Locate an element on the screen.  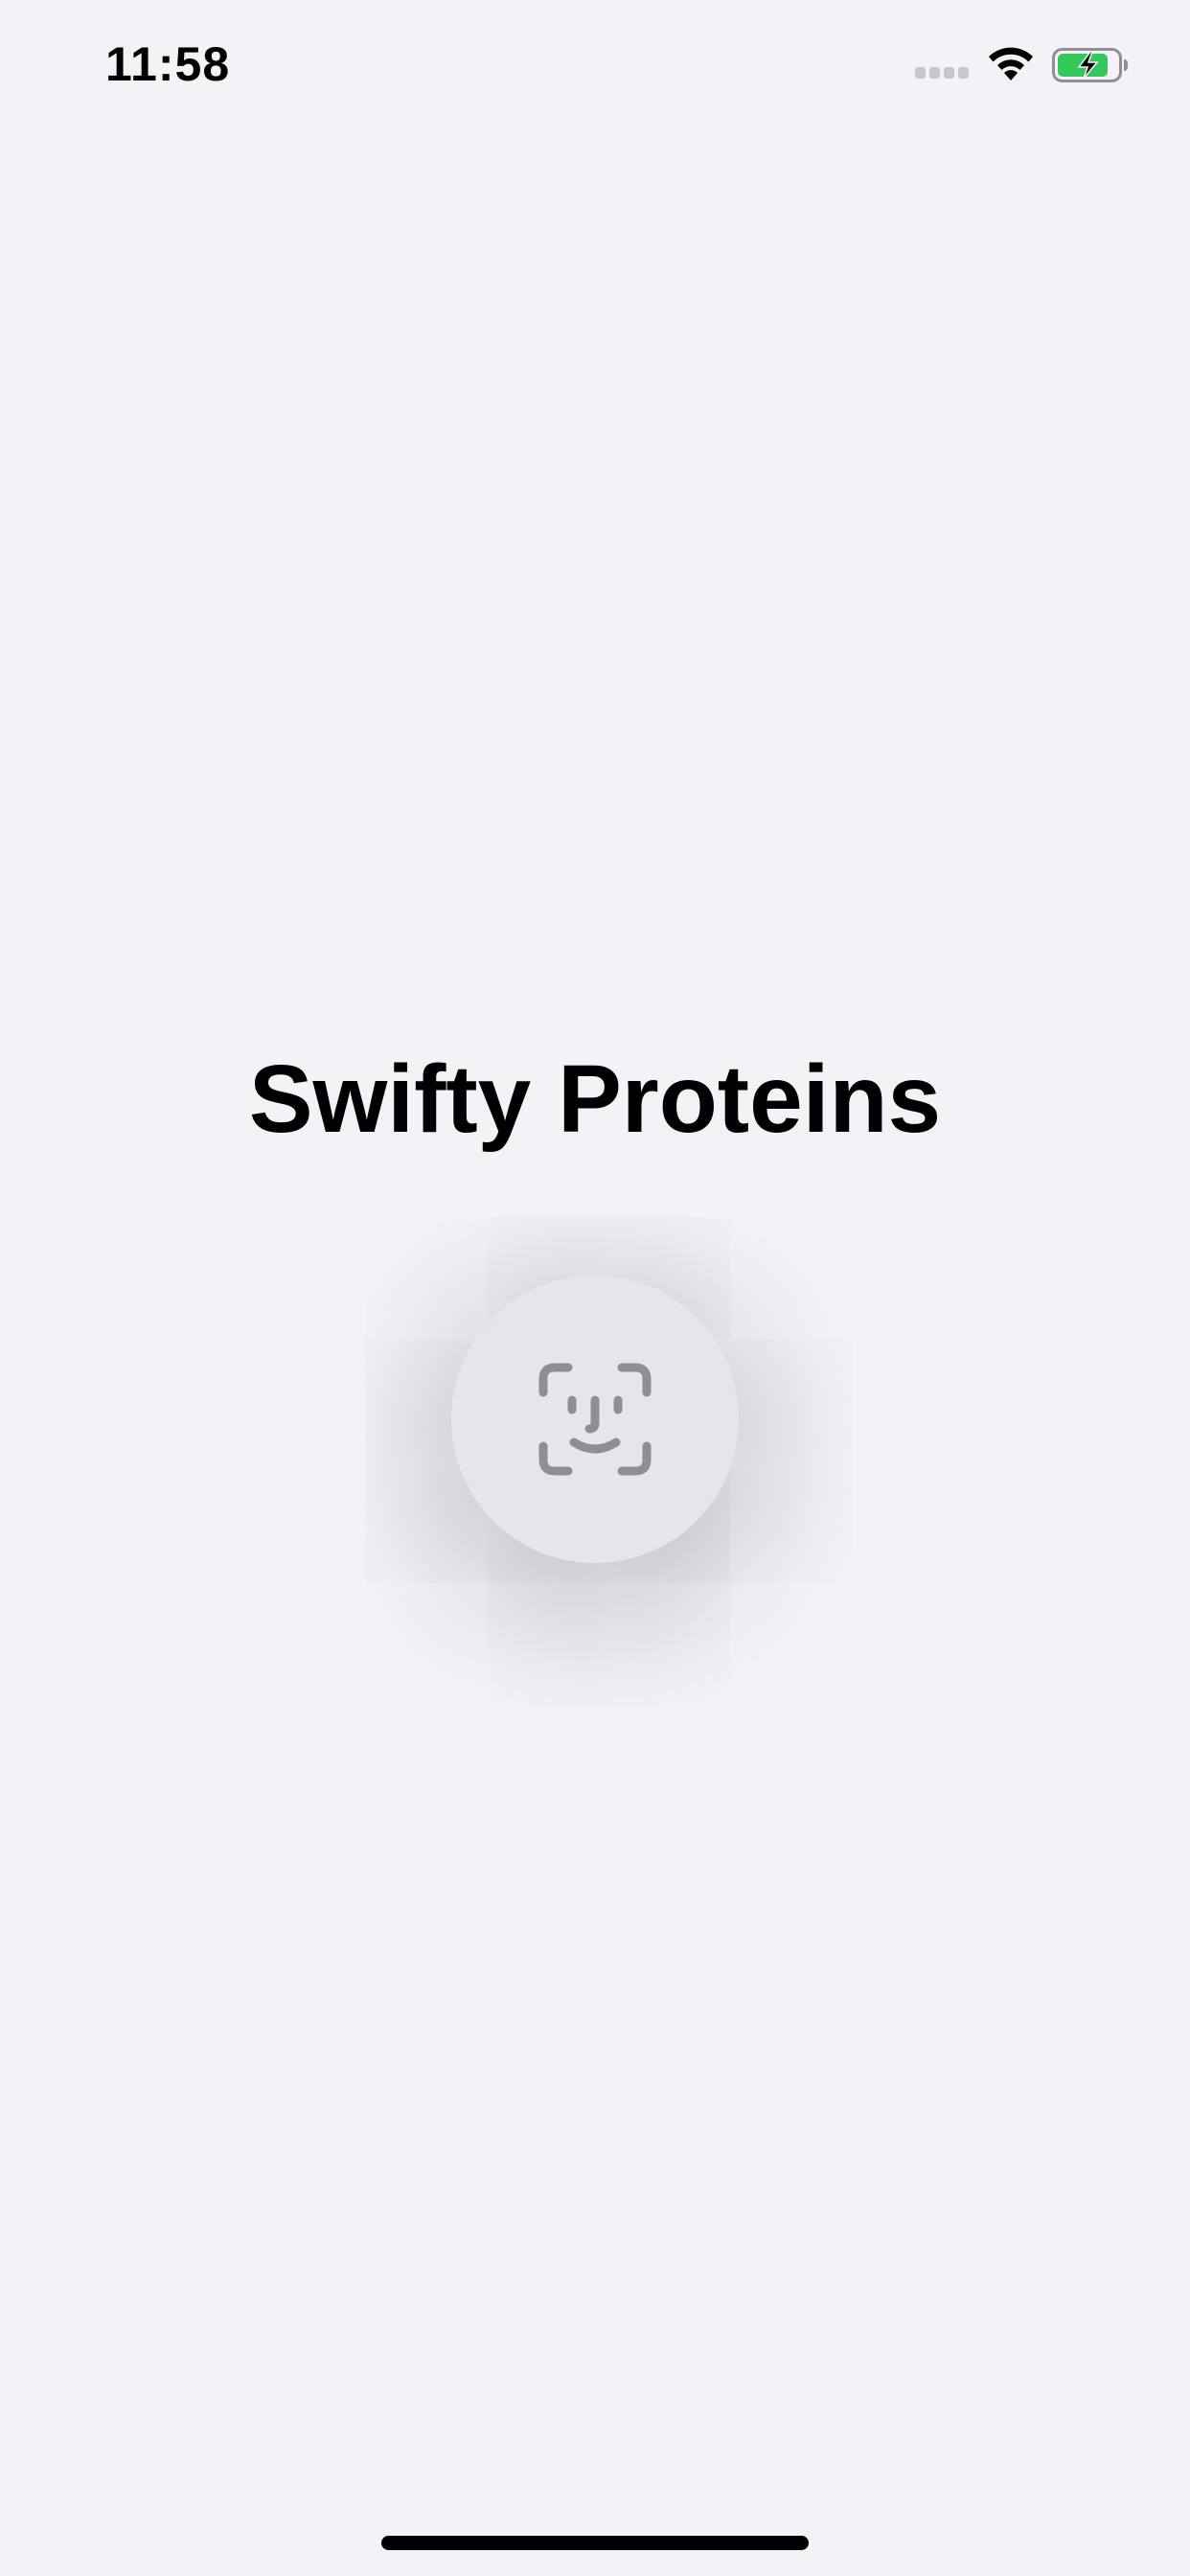
cellular-signal-icon is located at coordinates (944, 73).